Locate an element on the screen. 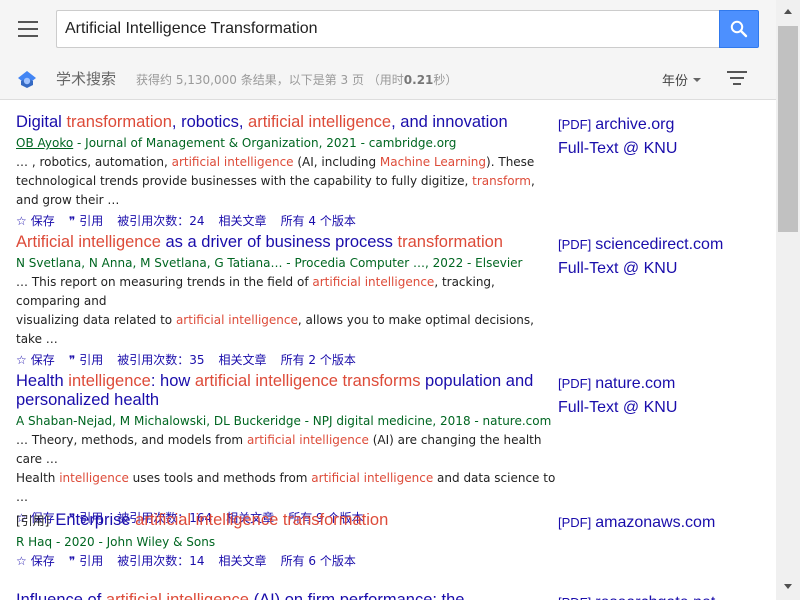  result-side-links: [PDF] sciencedirect.com Full-Text @ KNU is located at coordinates (663, 257).